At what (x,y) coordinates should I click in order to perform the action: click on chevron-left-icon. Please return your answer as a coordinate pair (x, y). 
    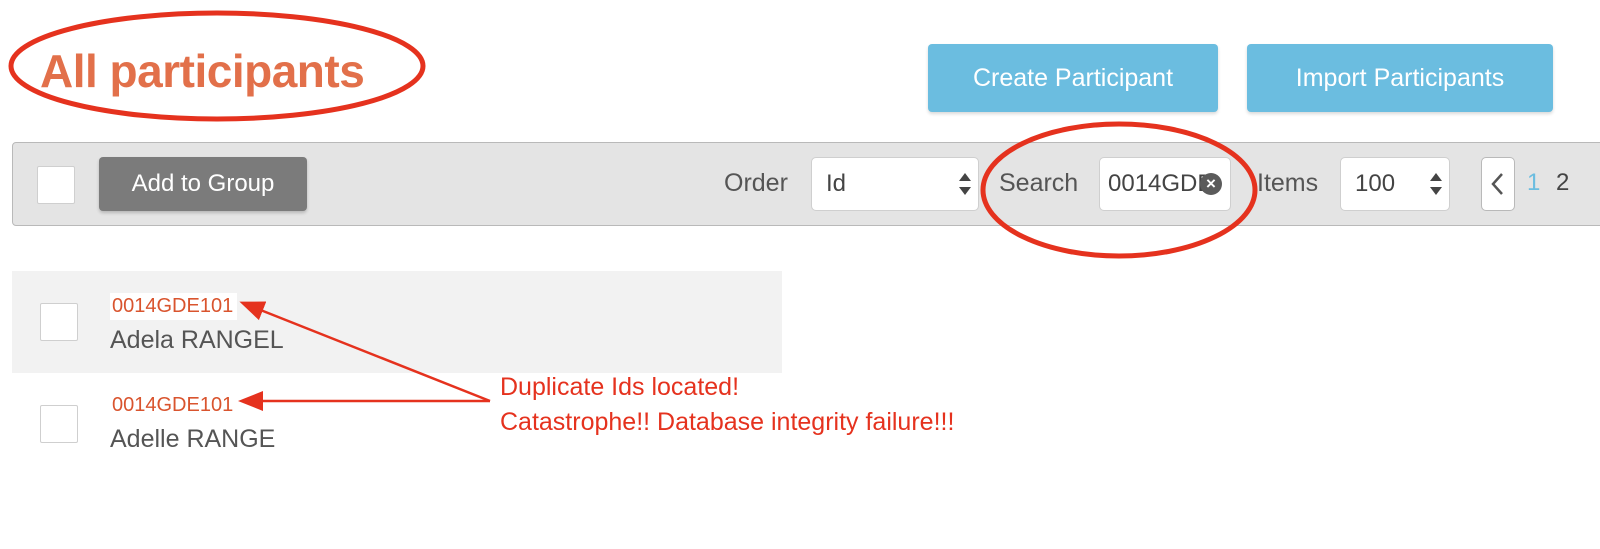
    Looking at the image, I should click on (1497, 184).